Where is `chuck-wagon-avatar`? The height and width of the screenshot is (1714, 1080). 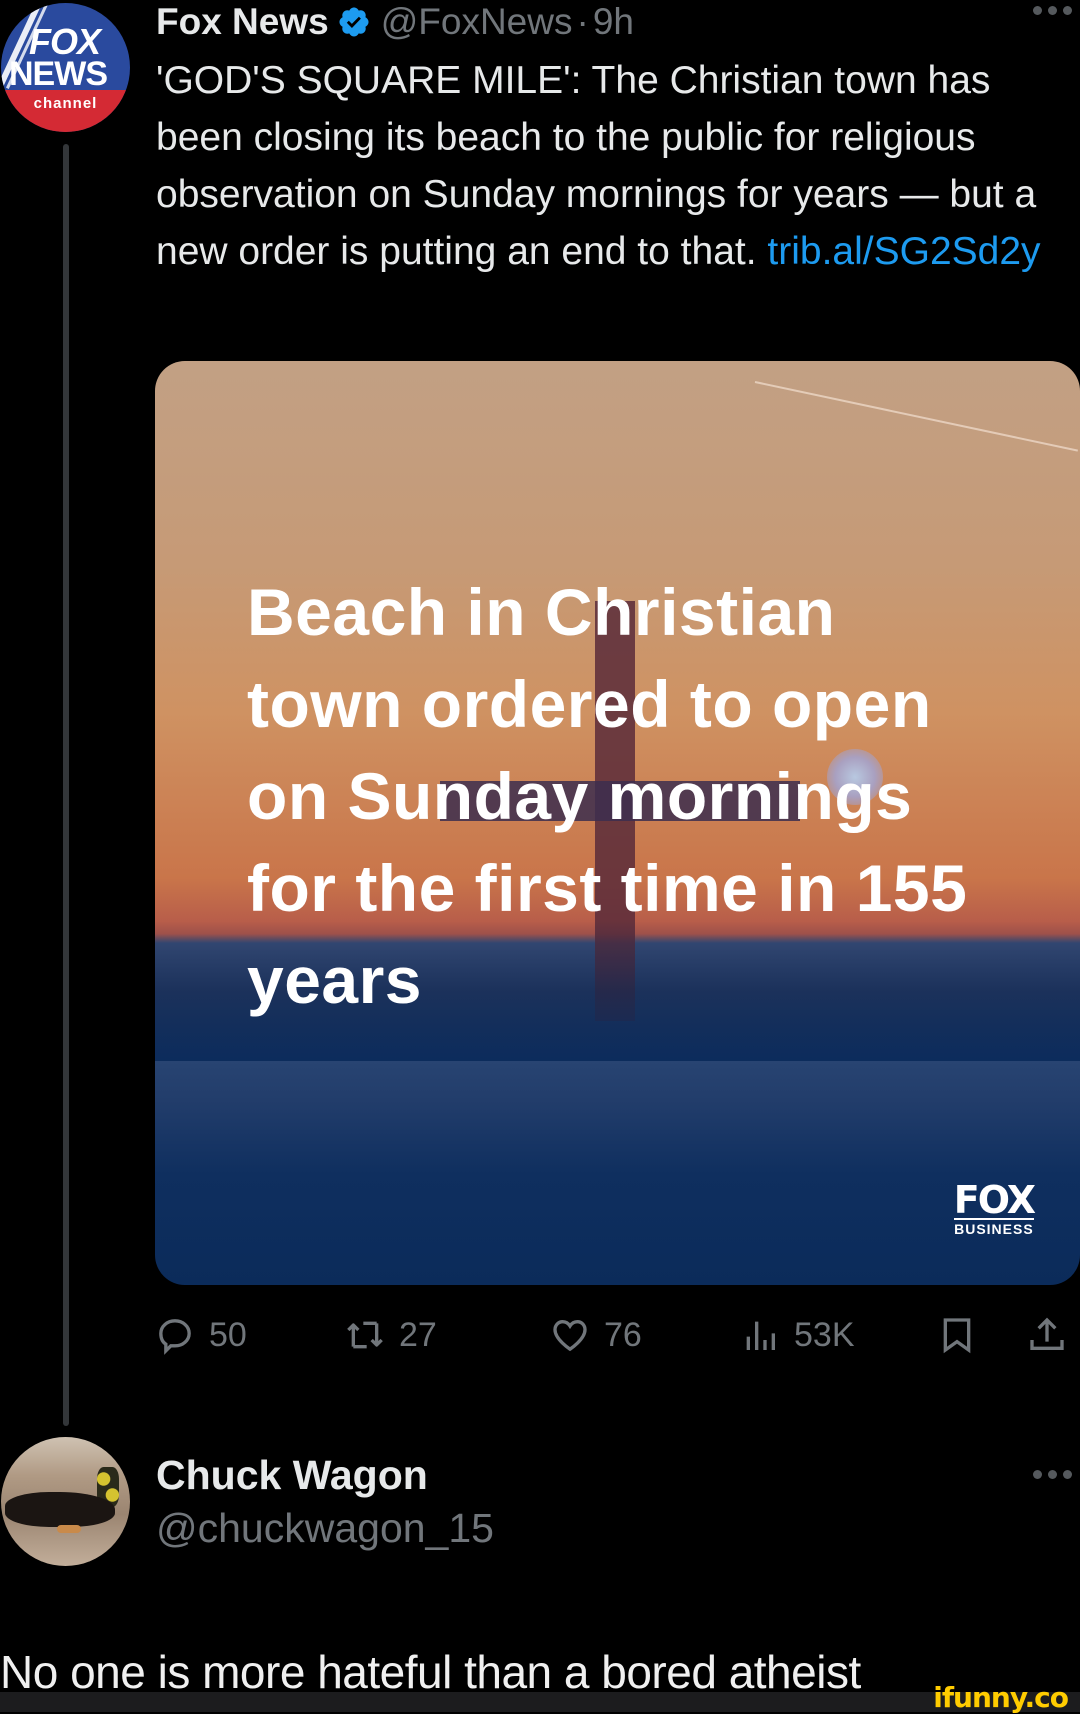 chuck-wagon-avatar is located at coordinates (65, 1501).